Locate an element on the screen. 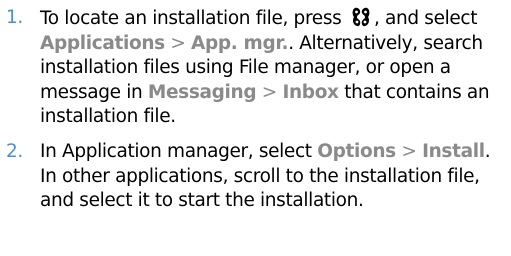  ui-term-applications: Applications is located at coordinates (102, 43).